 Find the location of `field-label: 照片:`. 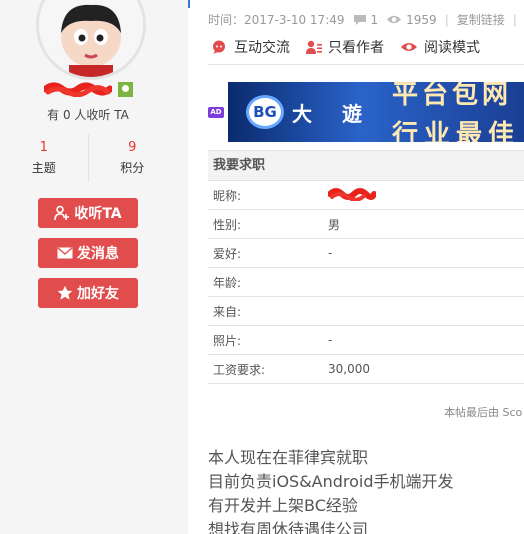

field-label: 照片: is located at coordinates (227, 340).